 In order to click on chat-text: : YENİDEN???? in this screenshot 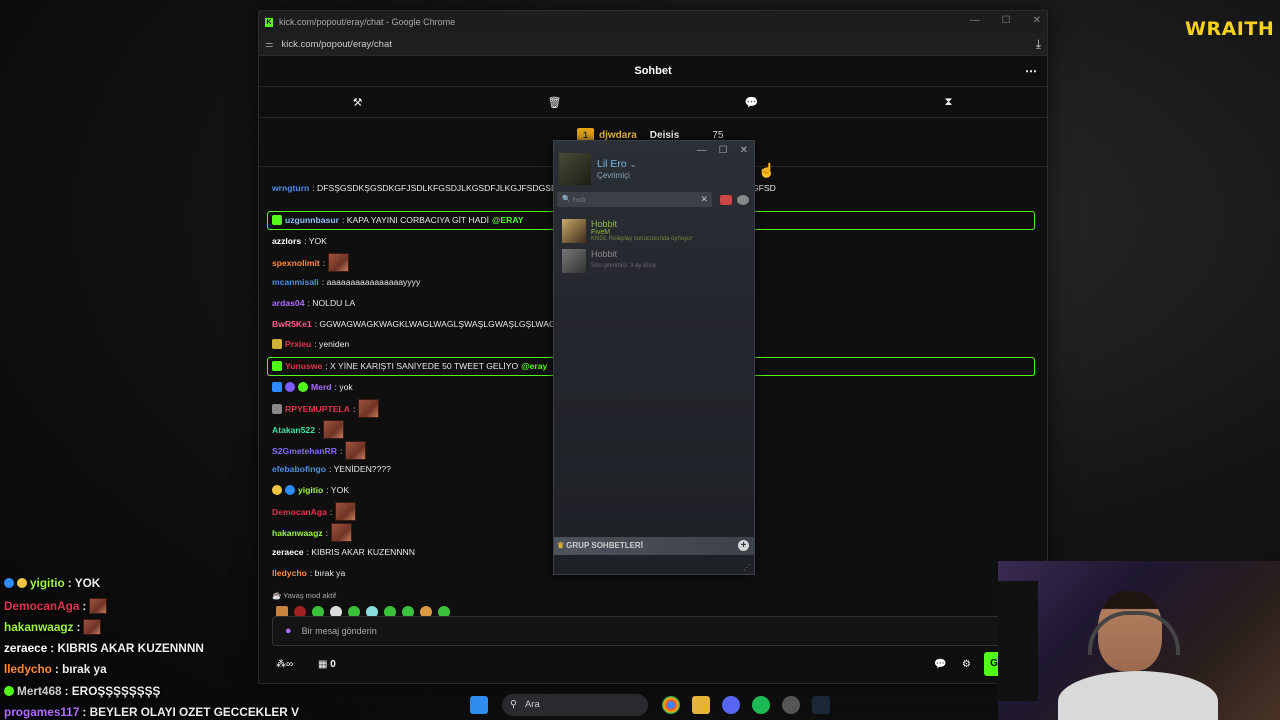, I will do `click(359, 469)`.